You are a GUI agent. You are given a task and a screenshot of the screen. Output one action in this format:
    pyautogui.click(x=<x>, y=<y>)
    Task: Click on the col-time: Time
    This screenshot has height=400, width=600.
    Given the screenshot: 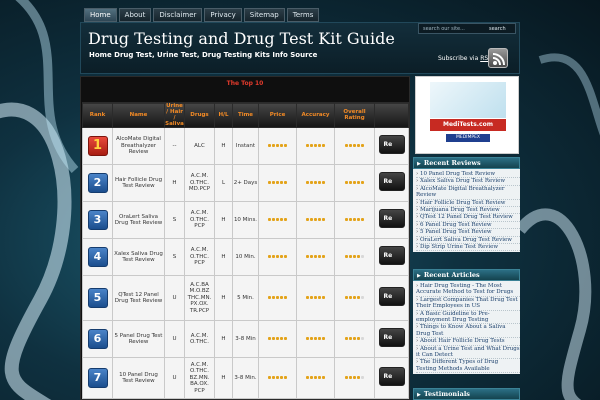 What is the action you would take?
    pyautogui.click(x=245, y=115)
    